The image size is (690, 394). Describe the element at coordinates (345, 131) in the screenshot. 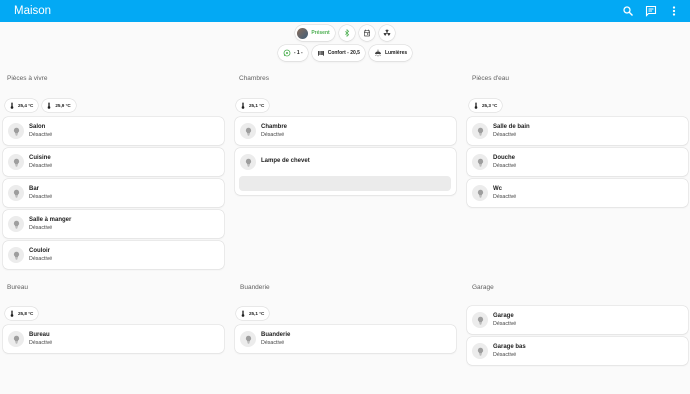

I see `room-card-chambre: Chambre Désactivé` at that location.